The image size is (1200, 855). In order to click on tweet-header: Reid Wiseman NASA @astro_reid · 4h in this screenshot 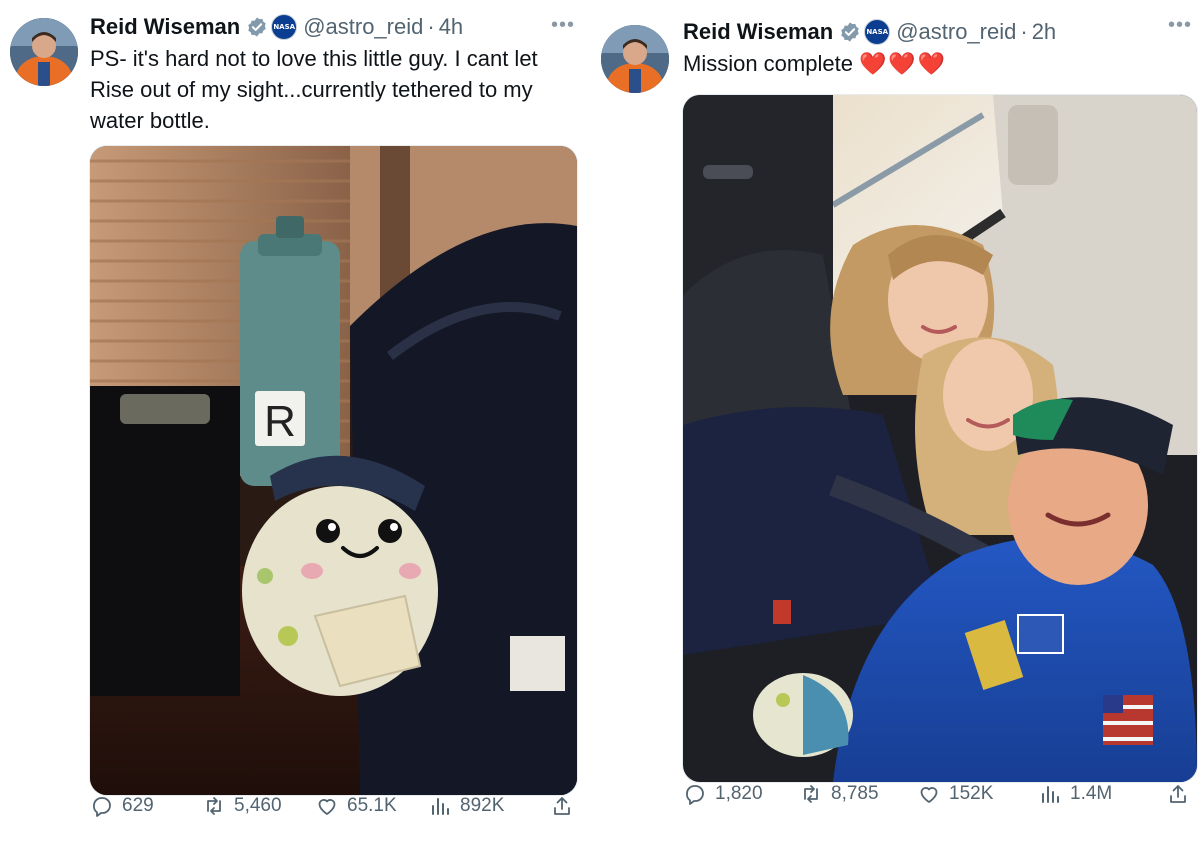, I will do `click(276, 27)`.